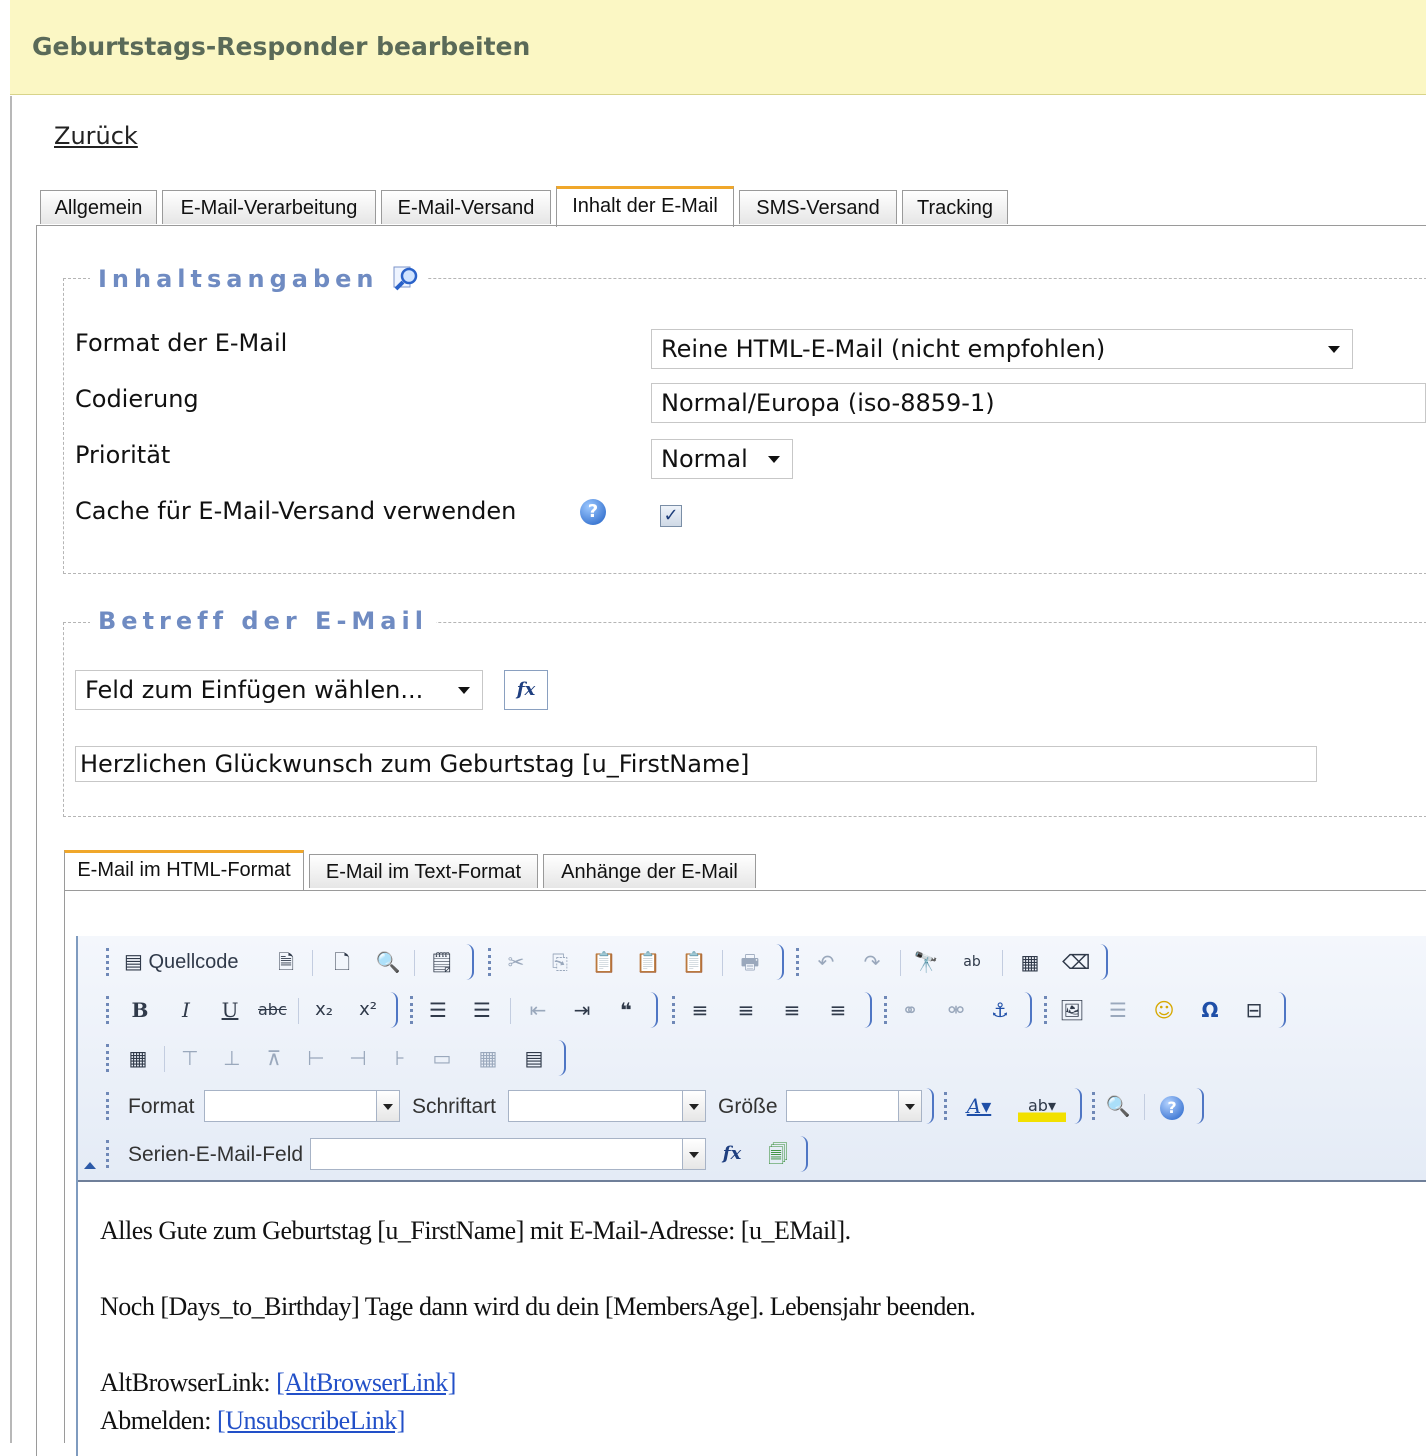  I want to click on format-select: Reine HTML-E-Mail (nicht empfohlen), so click(1002, 349).